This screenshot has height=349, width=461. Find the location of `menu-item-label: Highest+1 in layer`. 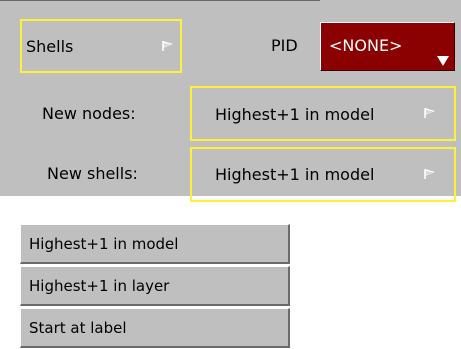

menu-item-label: Highest+1 in layer is located at coordinates (99, 286).